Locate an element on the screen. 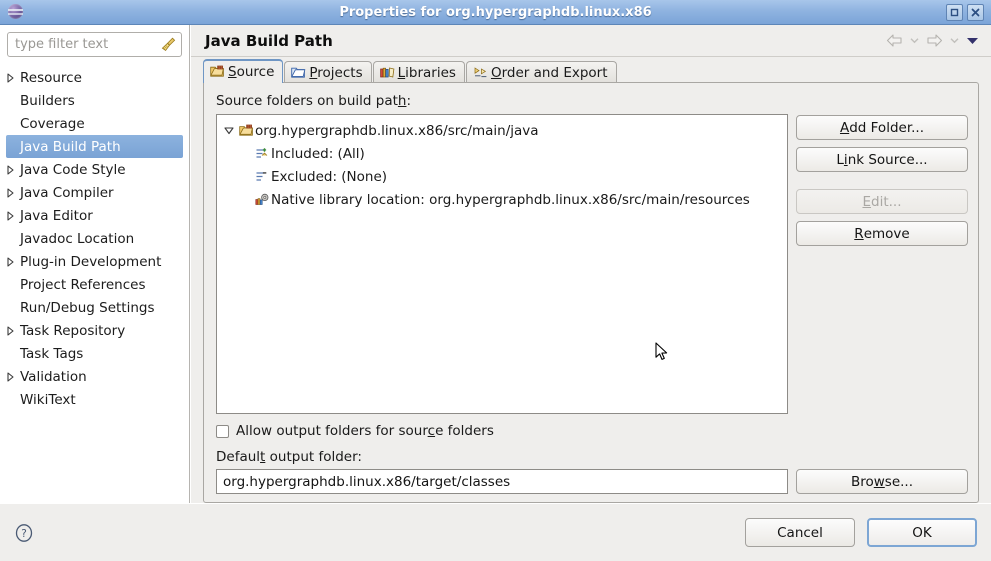 Image resolution: width=991 pixels, height=561 pixels. tab-projects: Projects is located at coordinates (328, 72).